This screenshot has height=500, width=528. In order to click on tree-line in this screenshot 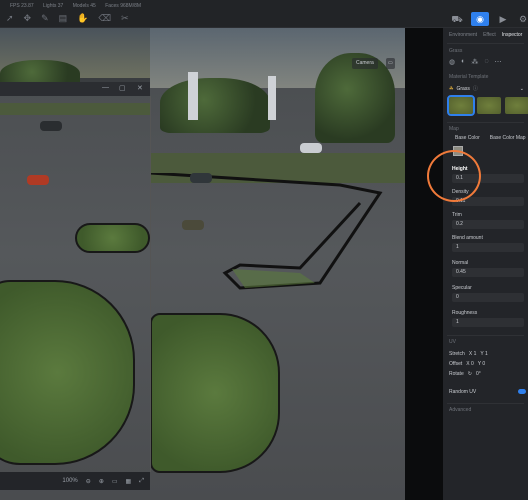, I will do `click(215, 105)`.